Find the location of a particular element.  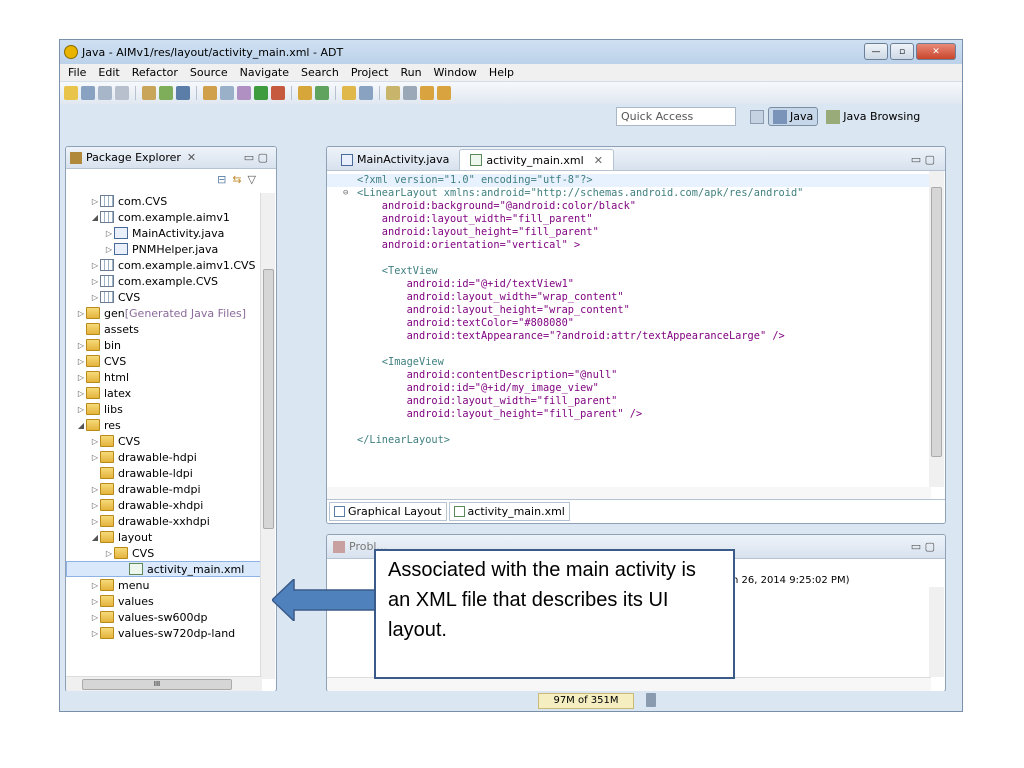

view-menu-icon: ▽ is located at coordinates (252, 179).